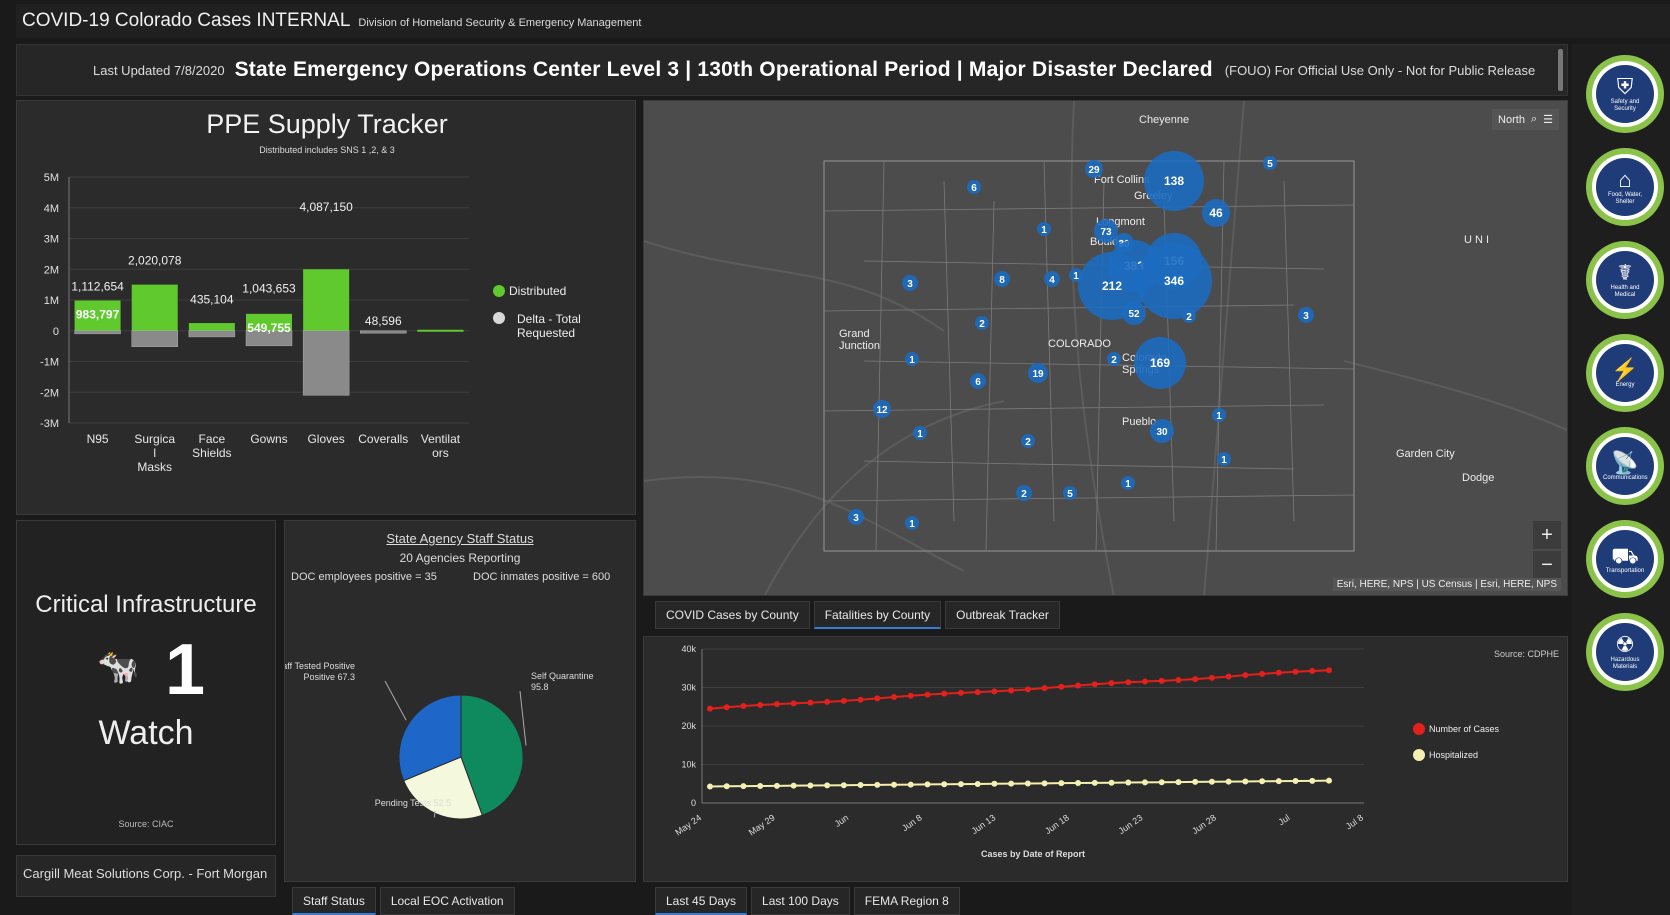  Describe the element at coordinates (1625, 187) in the screenshot. I see `esf-button: ⌂ Food, Water, Shelter` at that location.